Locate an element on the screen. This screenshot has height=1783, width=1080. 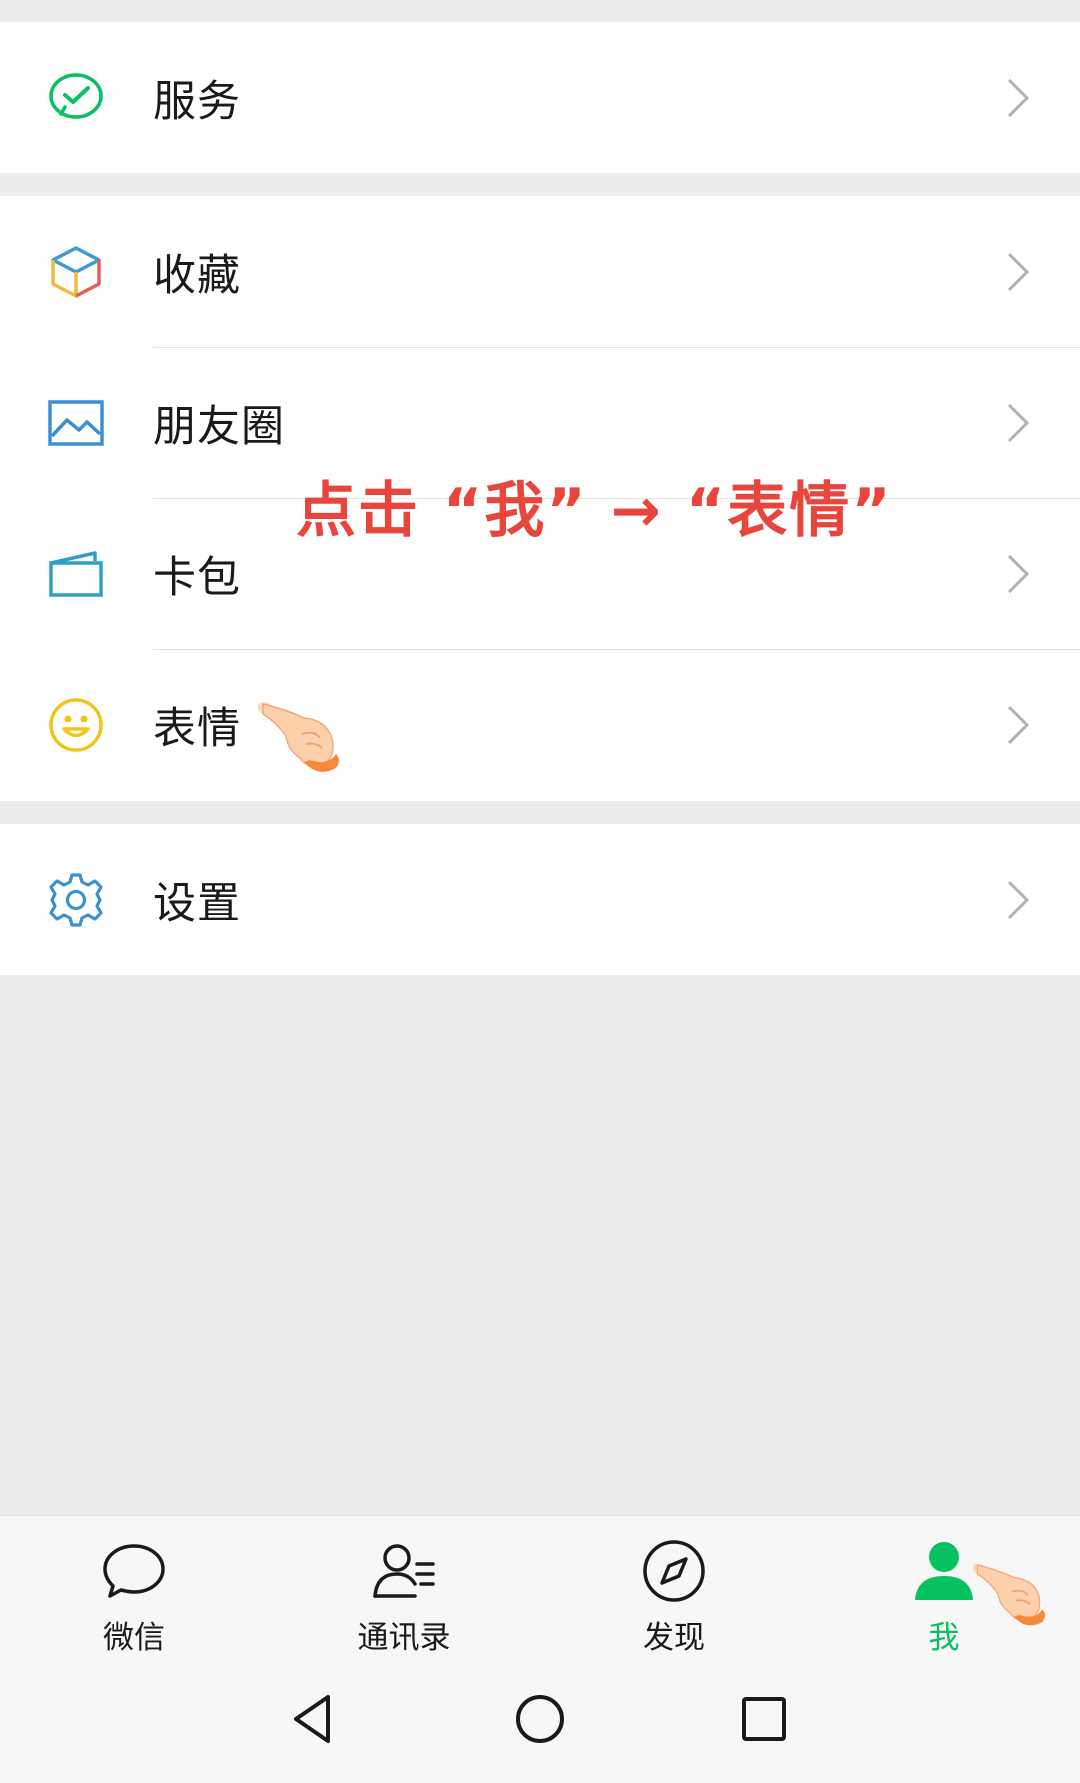
back-triangle-icon is located at coordinates (314, 1719).